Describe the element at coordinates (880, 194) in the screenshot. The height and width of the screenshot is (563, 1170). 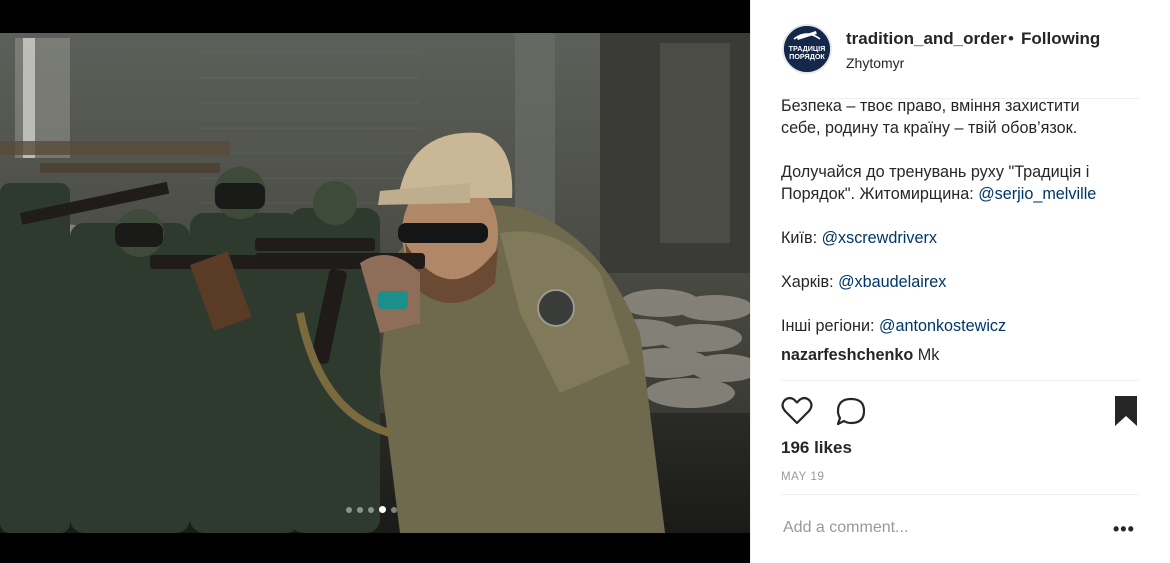
I see `caption-text: Порядок". Житомирщина:` at that location.